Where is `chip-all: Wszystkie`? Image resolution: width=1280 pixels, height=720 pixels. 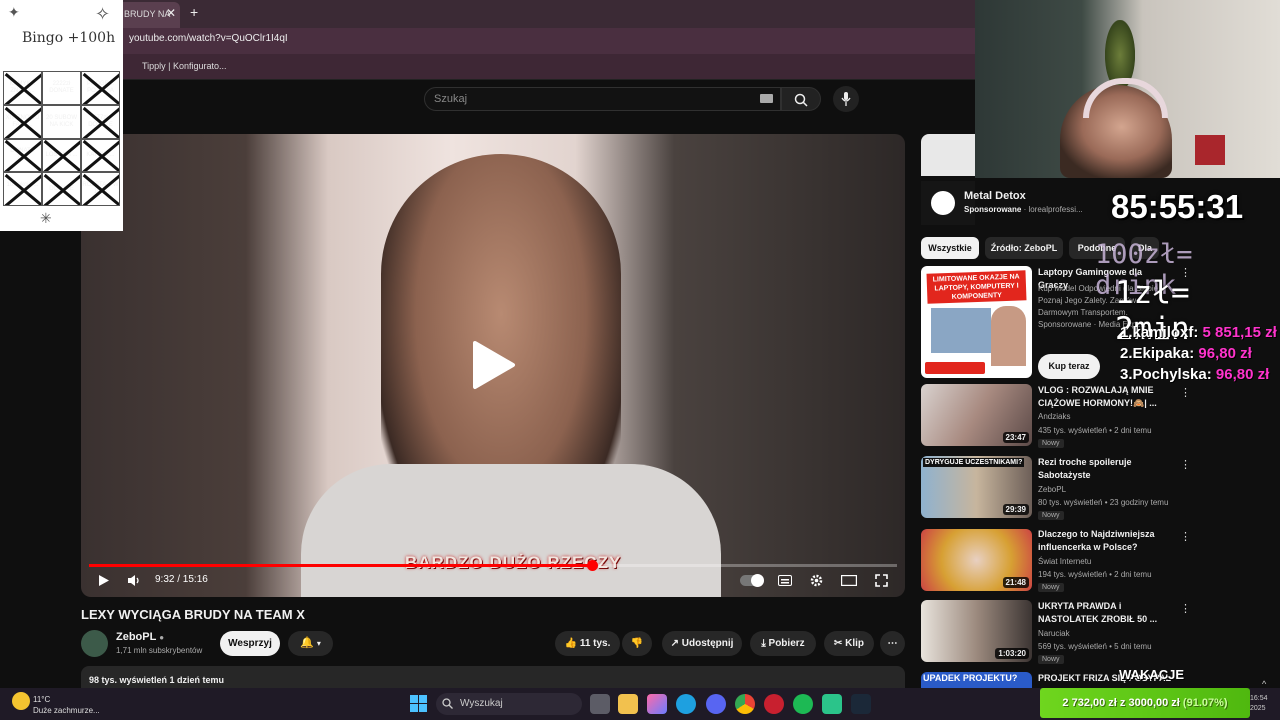 chip-all: Wszystkie is located at coordinates (950, 248).